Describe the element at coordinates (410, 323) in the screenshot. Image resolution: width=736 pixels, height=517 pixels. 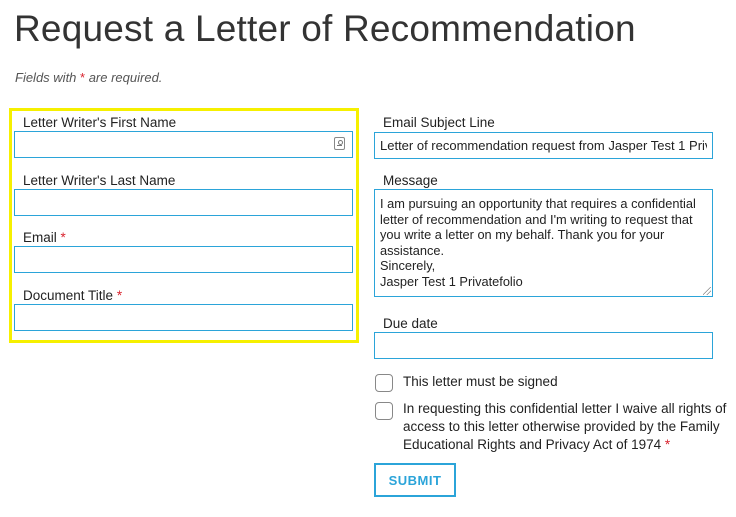
I see `due-date-label: Due date` at that location.